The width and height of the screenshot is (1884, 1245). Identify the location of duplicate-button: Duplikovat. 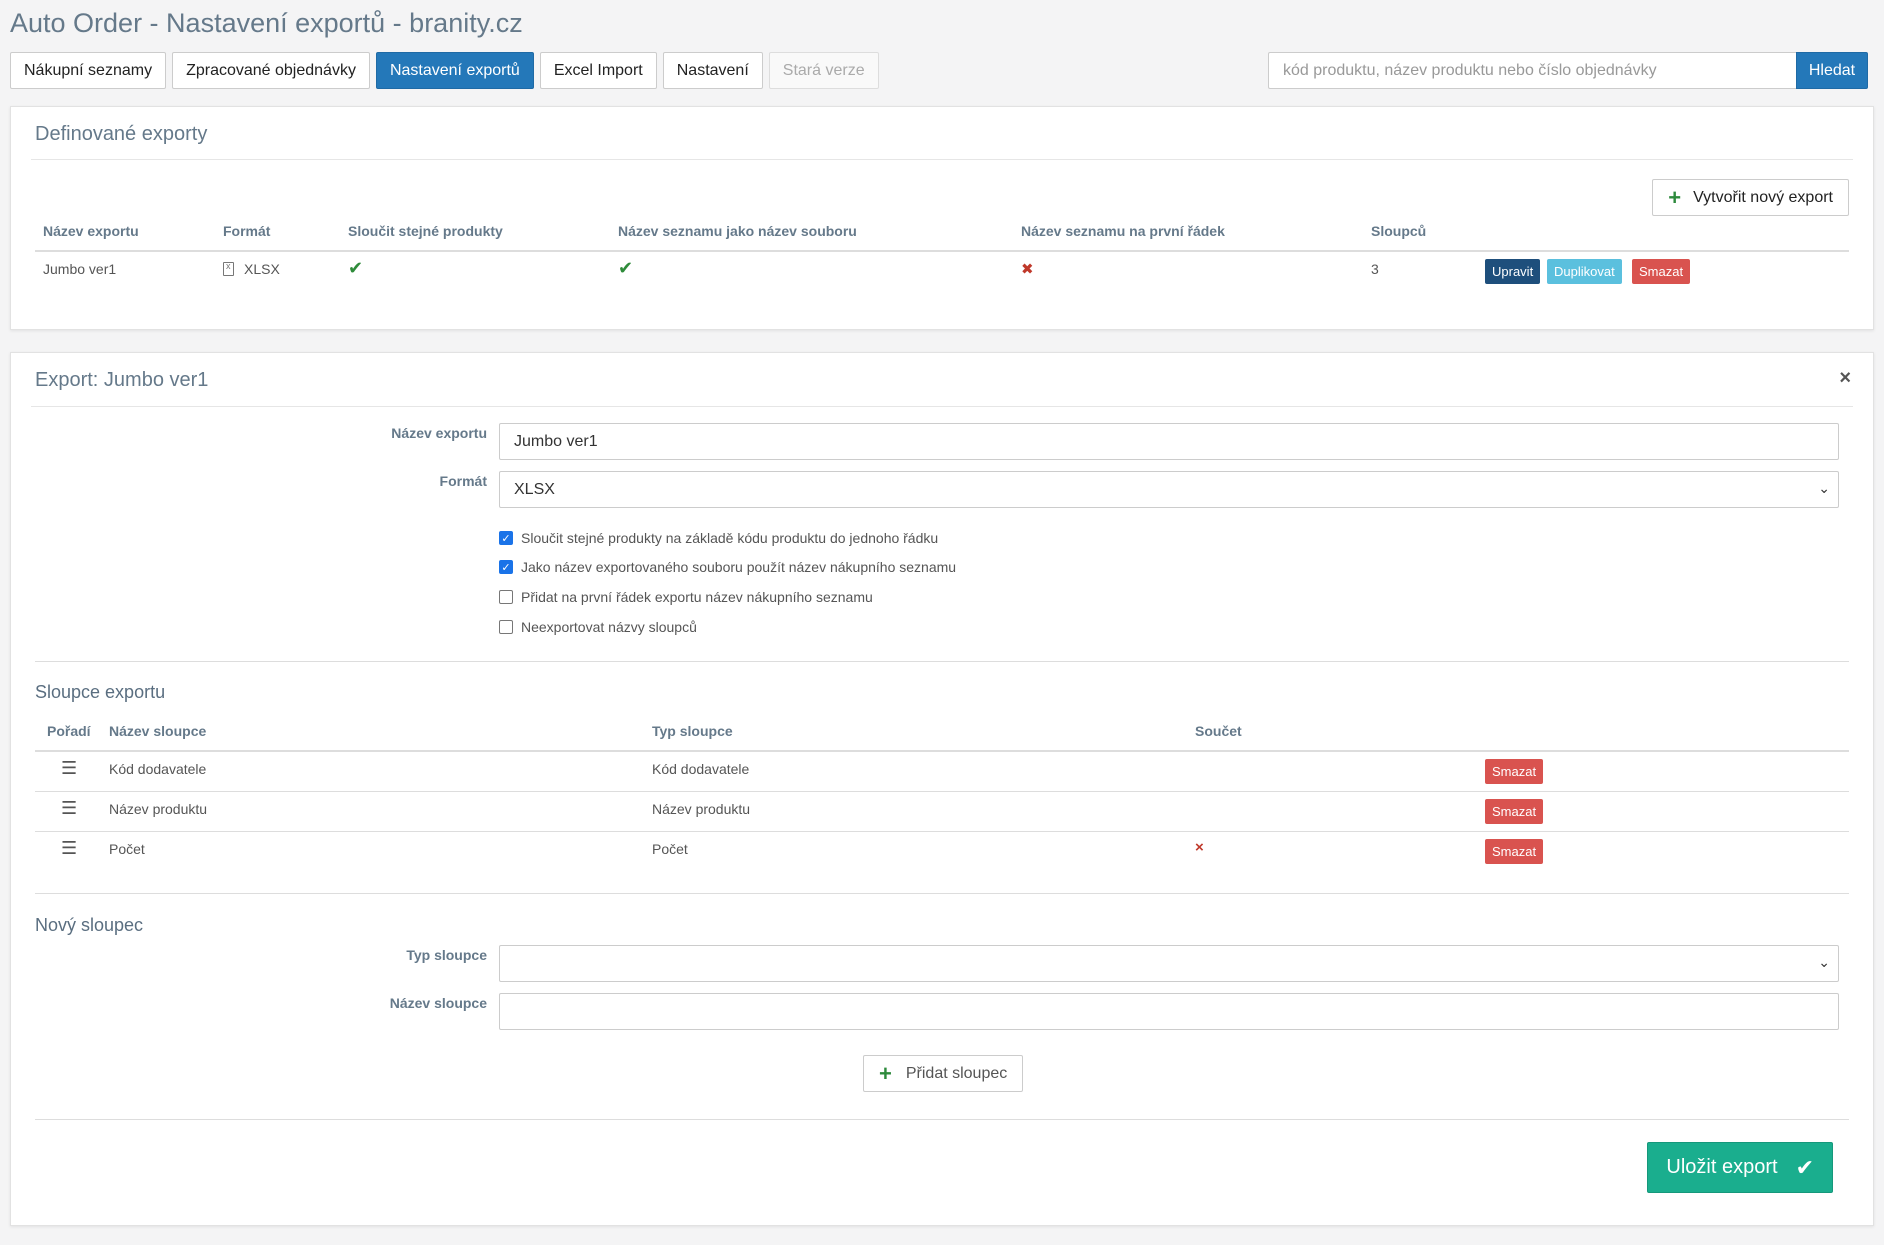
(1584, 271).